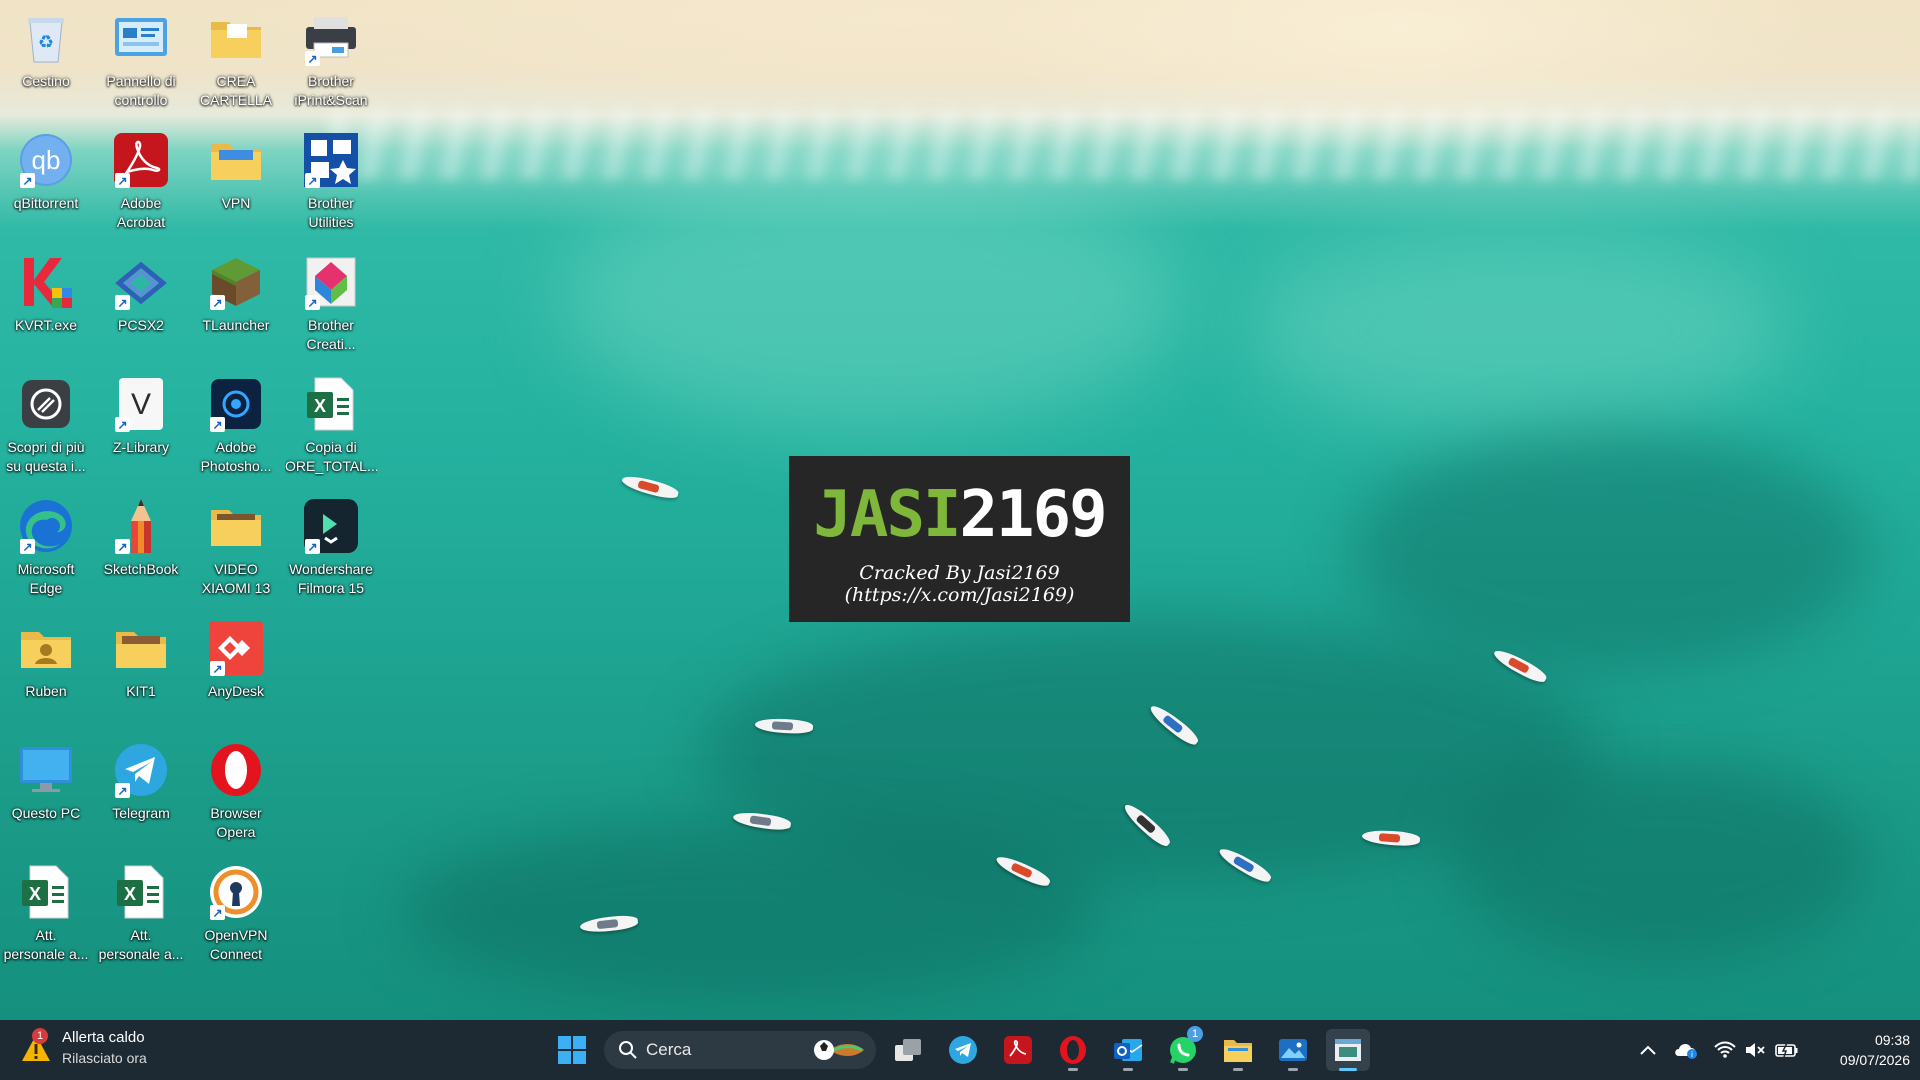  Describe the element at coordinates (141, 293) in the screenshot. I see `desktop-icon-pcsx2: ↗ PCSX2` at that location.